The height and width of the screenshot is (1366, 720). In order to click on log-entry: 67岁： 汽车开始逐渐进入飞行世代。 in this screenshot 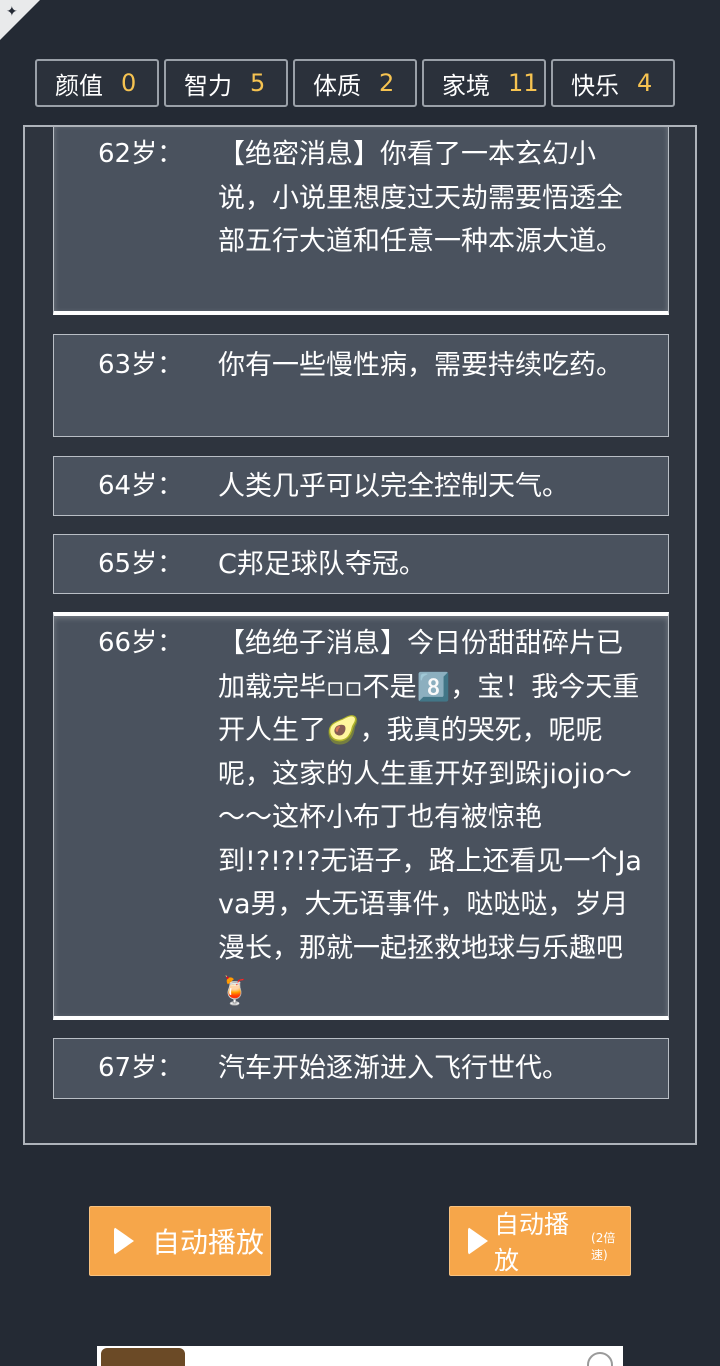, I will do `click(361, 1068)`.